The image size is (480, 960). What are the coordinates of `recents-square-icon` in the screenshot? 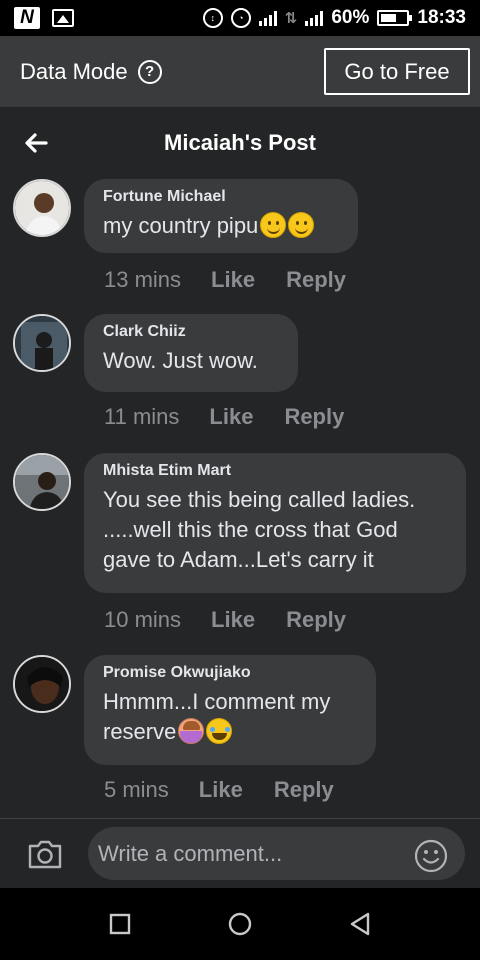 It's located at (120, 924).